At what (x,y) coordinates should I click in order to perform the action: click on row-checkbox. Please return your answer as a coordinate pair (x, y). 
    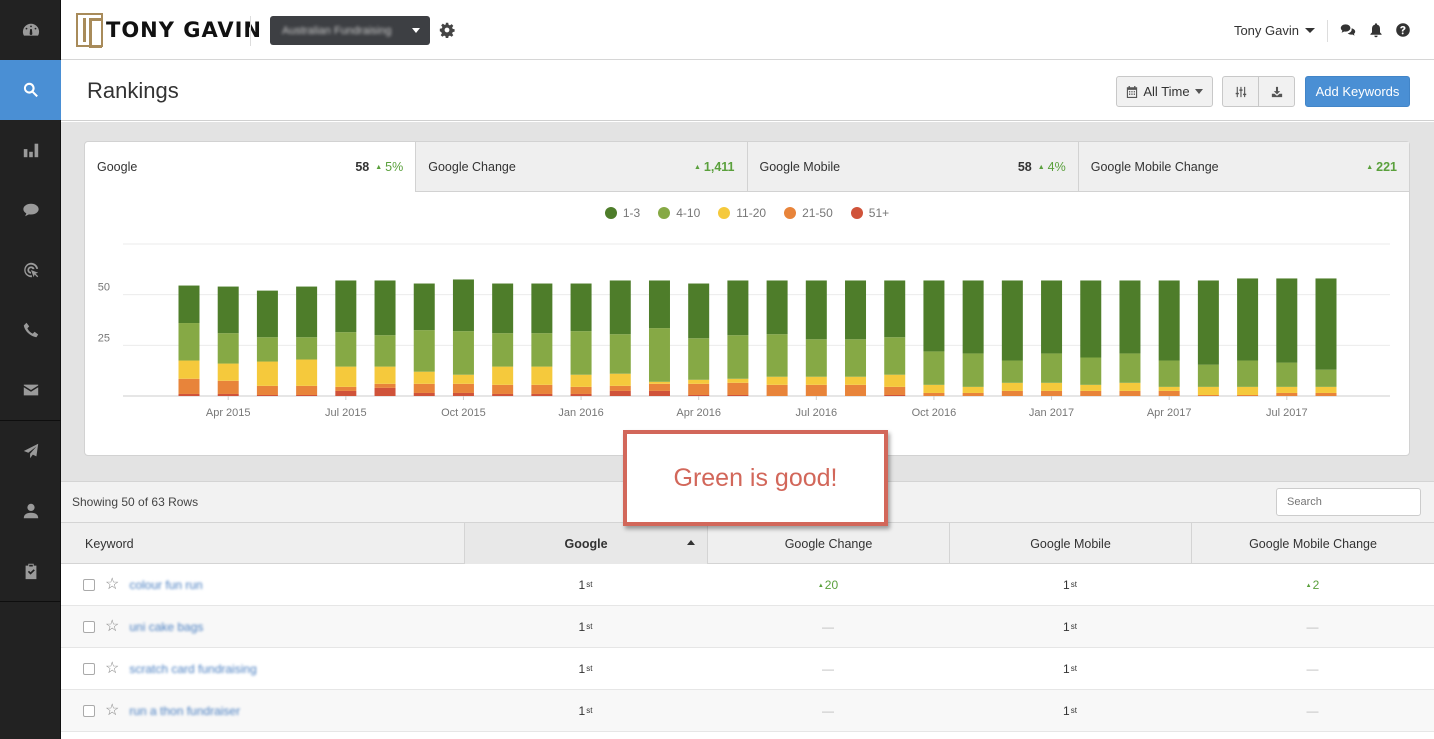
    Looking at the image, I should click on (89, 668).